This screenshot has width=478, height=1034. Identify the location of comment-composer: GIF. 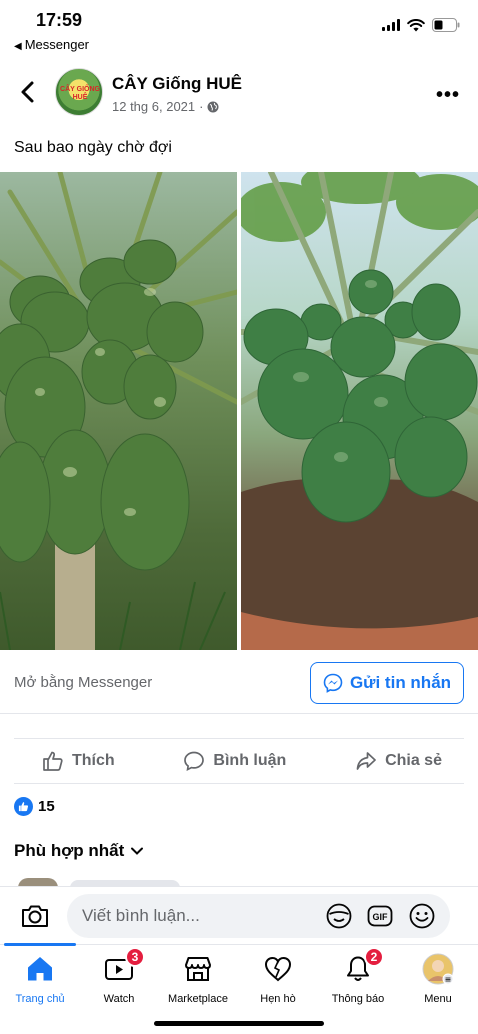
(239, 915).